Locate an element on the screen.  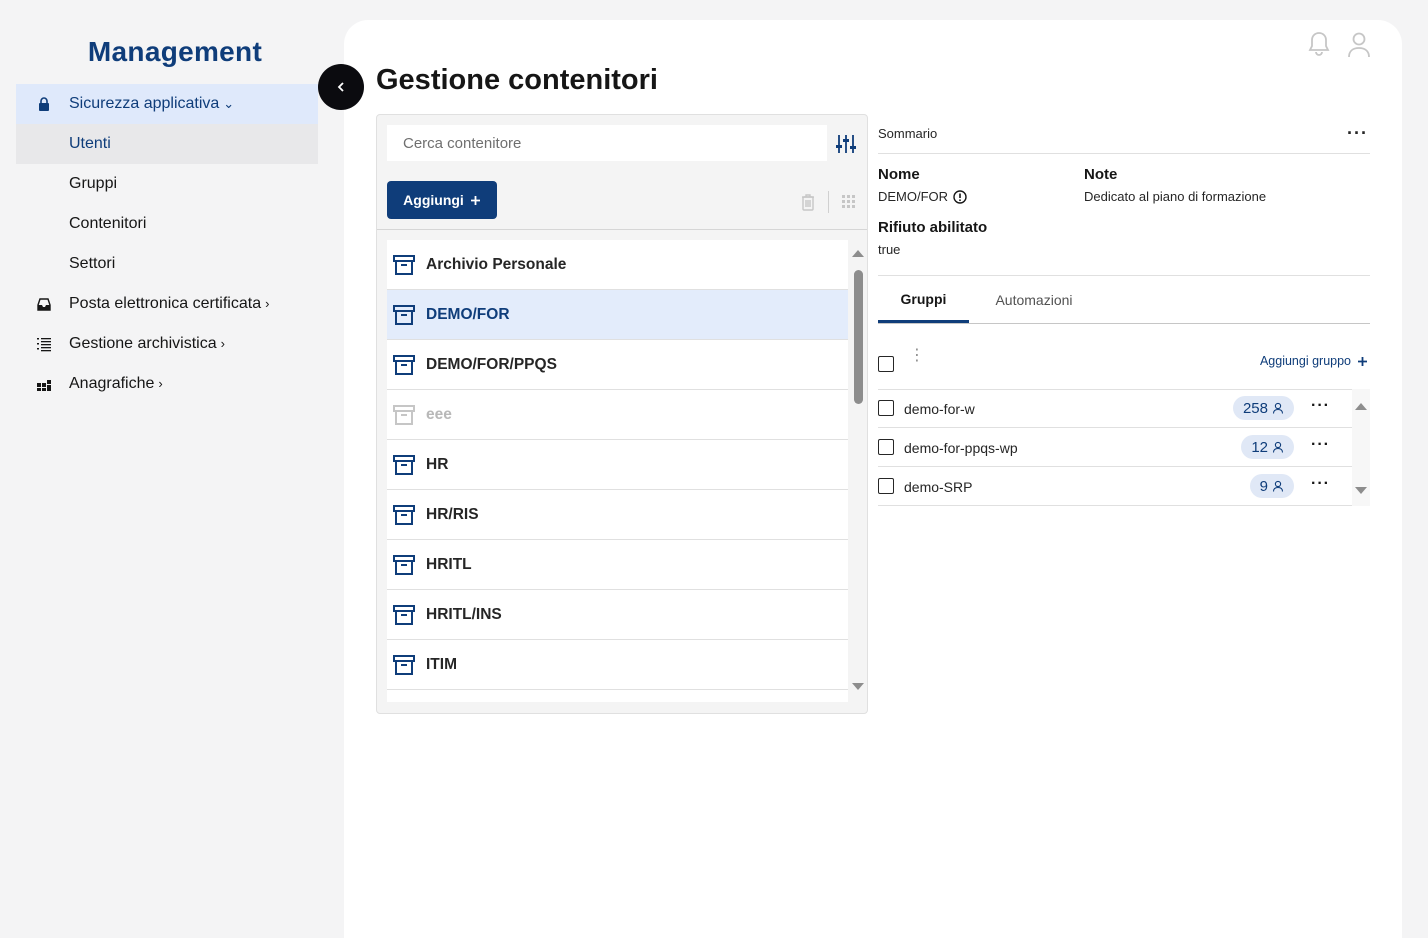
toolbar-divider is located at coordinates (828, 202).